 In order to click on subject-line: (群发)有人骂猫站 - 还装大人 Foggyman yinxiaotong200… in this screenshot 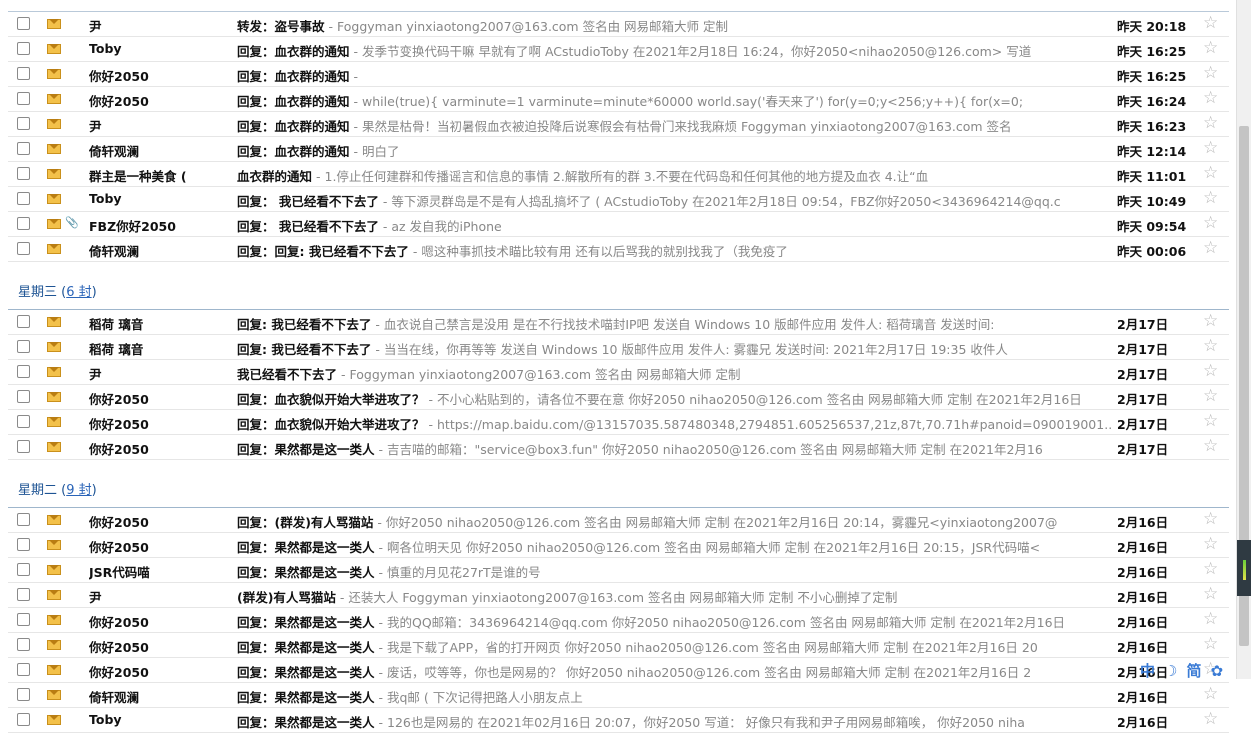, I will do `click(674, 596)`.